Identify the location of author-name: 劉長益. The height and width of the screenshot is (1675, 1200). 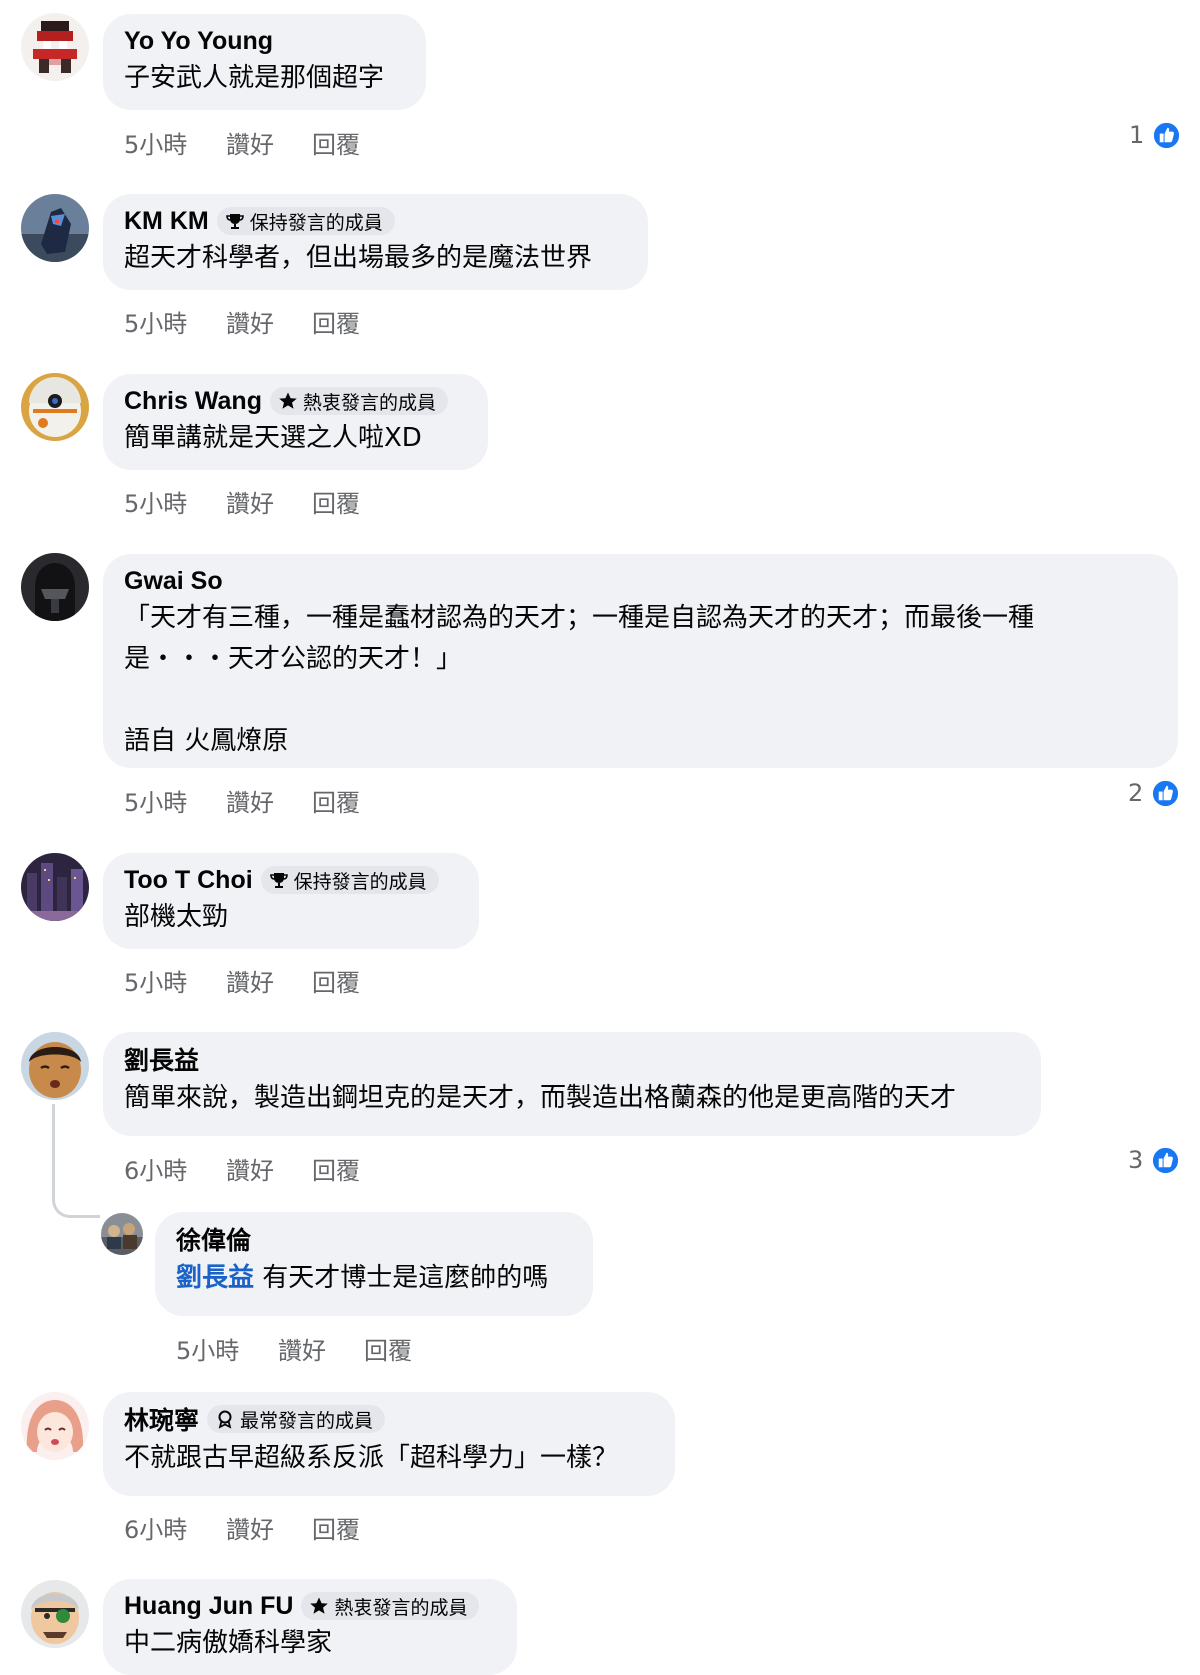
(161, 1059).